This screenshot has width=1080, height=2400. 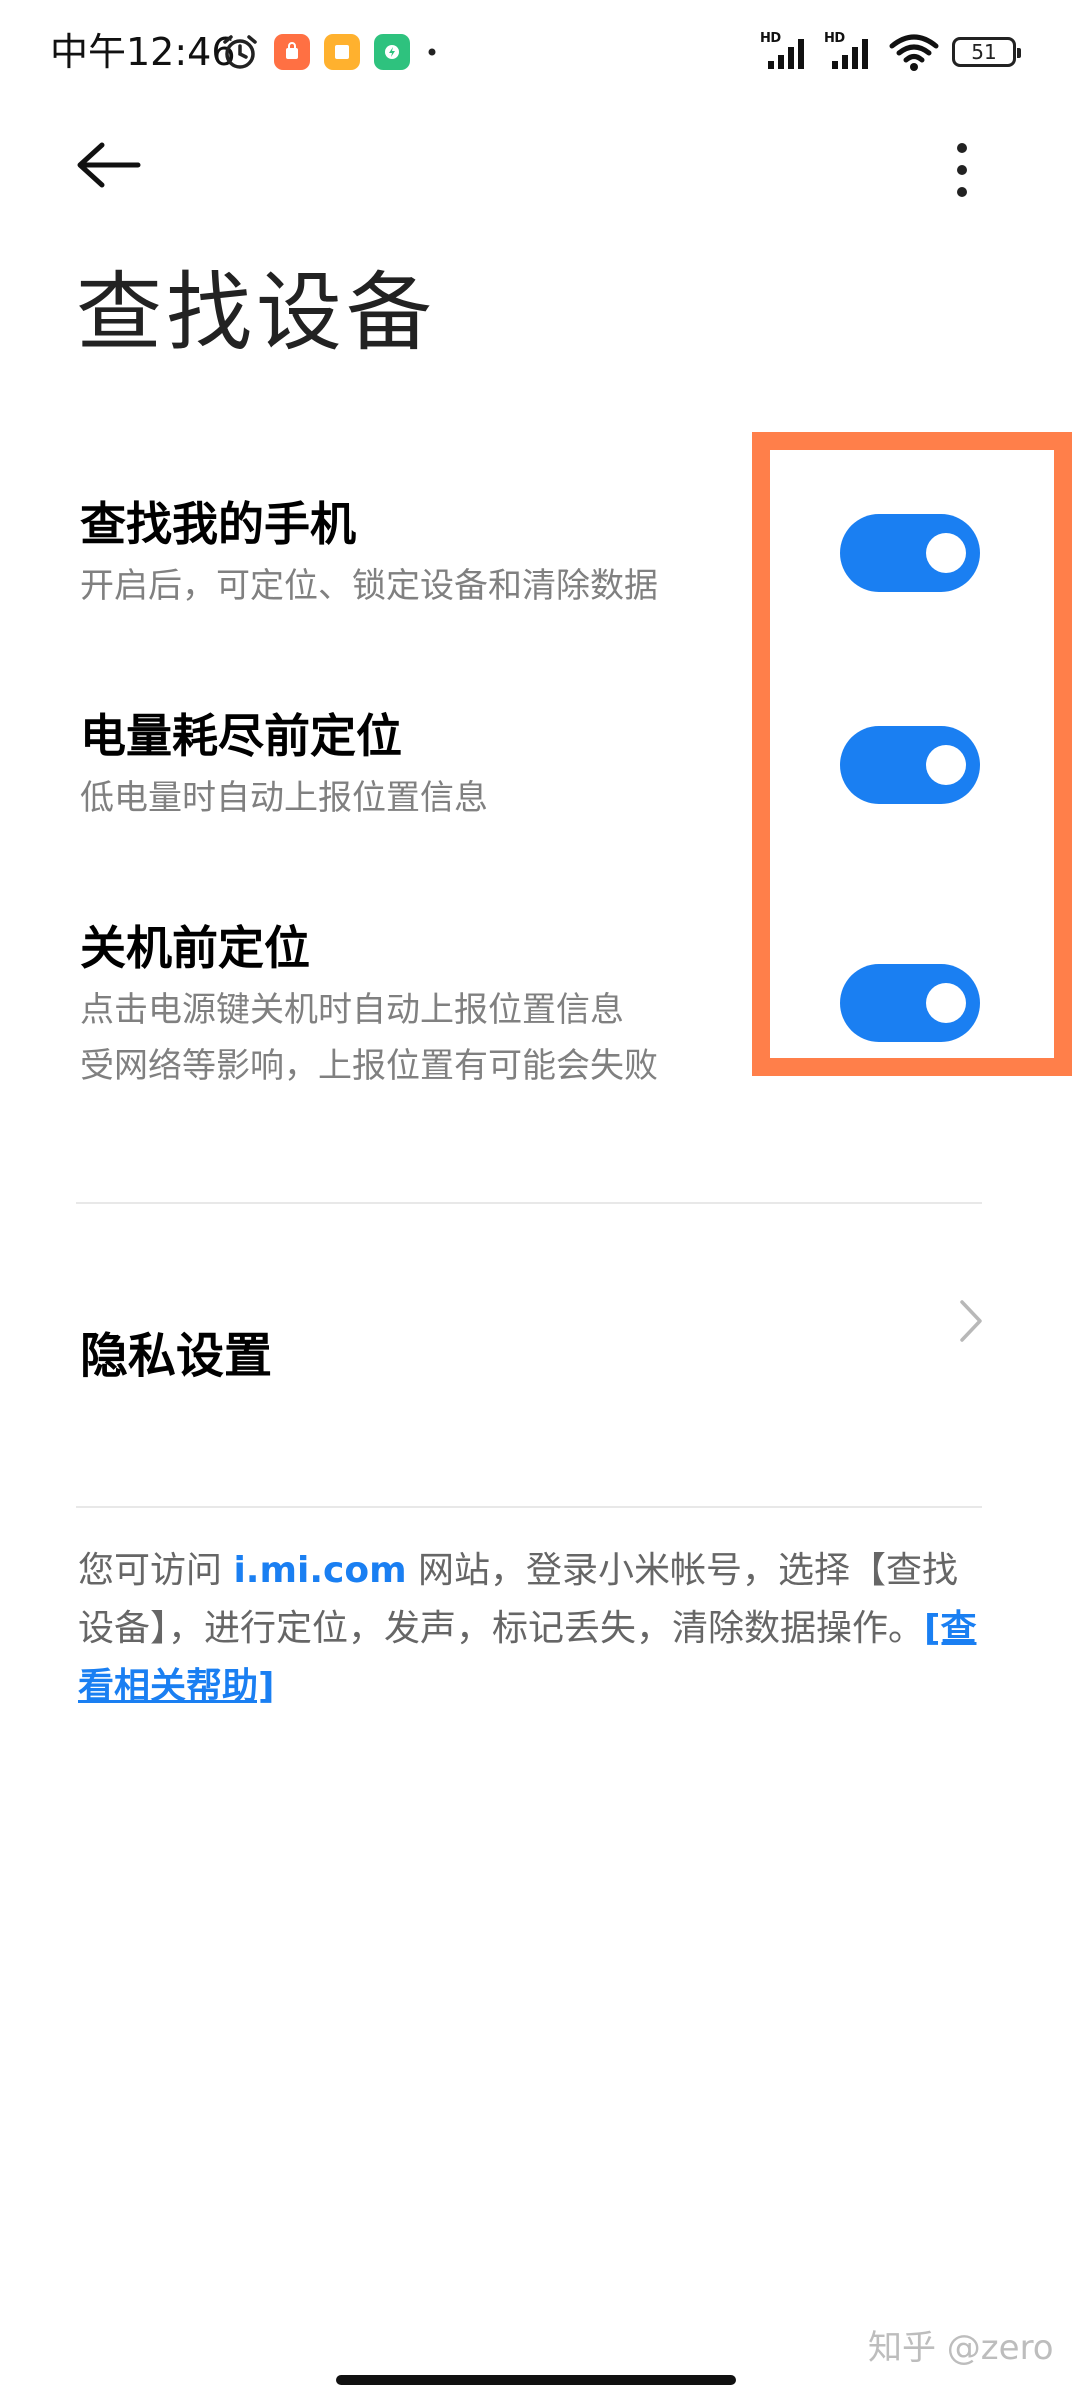 What do you see at coordinates (195, 948) in the screenshot?
I see `setting-shutdown-title: 关机前定位` at bounding box center [195, 948].